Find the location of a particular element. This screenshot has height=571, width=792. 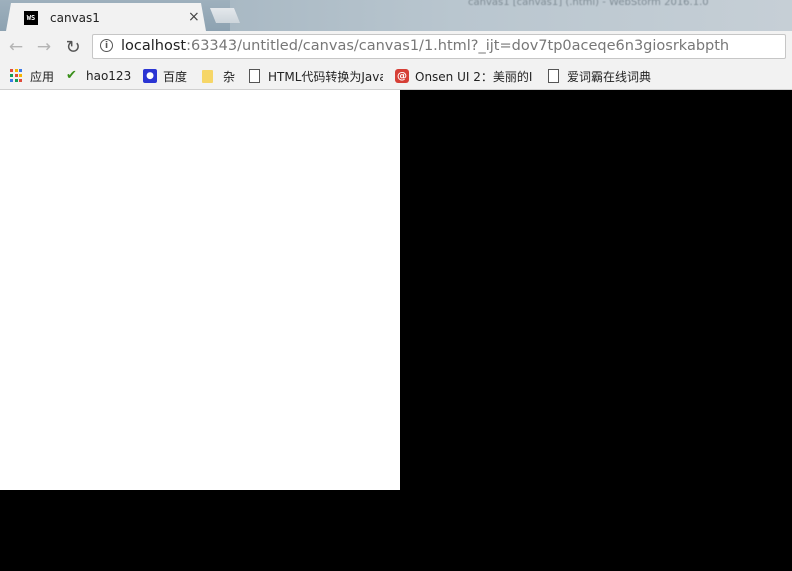

bookmark-label: 百度 is located at coordinates (175, 76).